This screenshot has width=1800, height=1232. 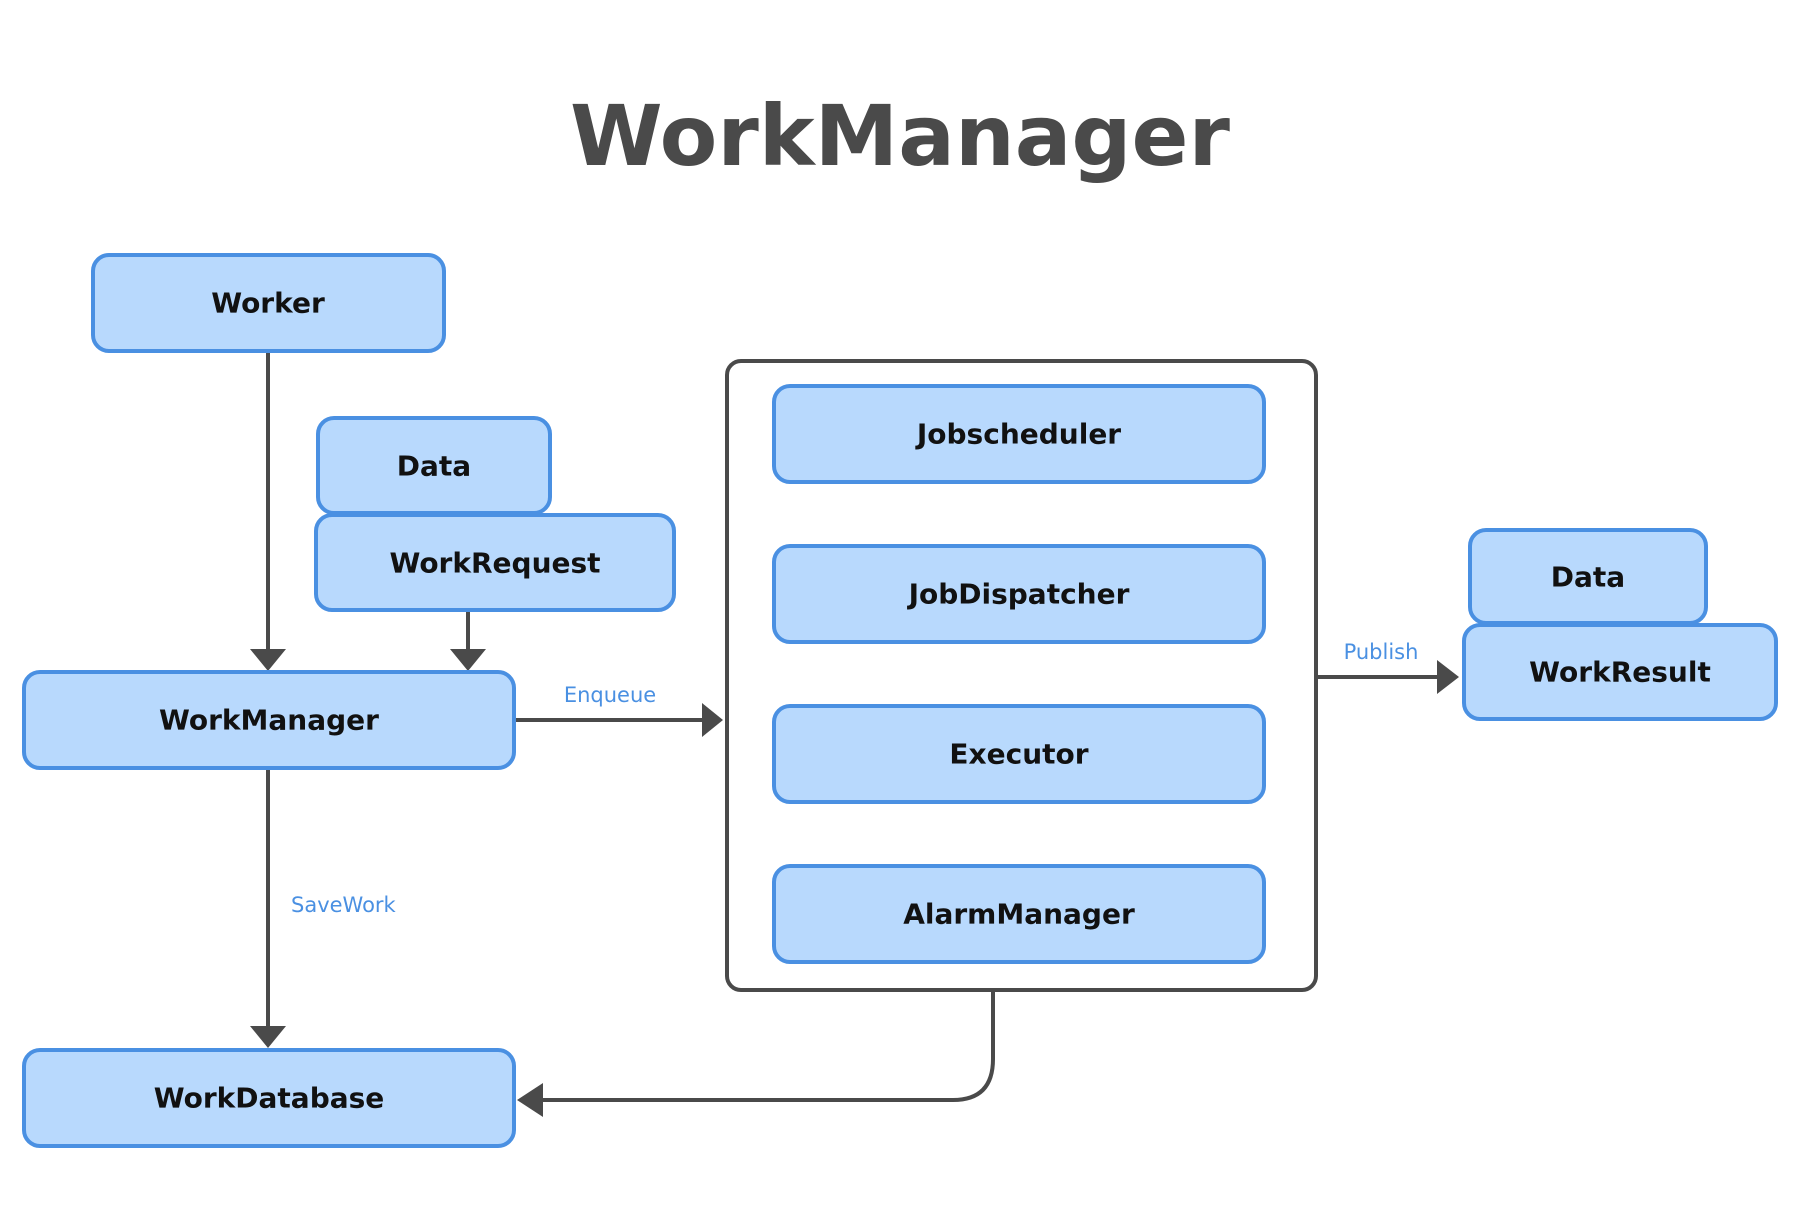 I want to click on edge-label-savework: SaveWork, so click(x=344, y=905).